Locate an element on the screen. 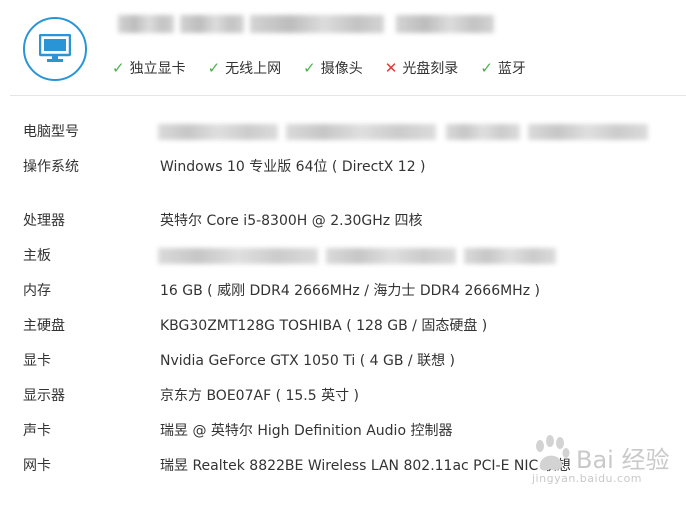 The height and width of the screenshot is (506, 686). feature-list: ✓ 独立显卡 ✓ 无线上网 ✓ 摄像头 ✕ 光盘刻录 ✓ 蓝牙 is located at coordinates (330, 68).